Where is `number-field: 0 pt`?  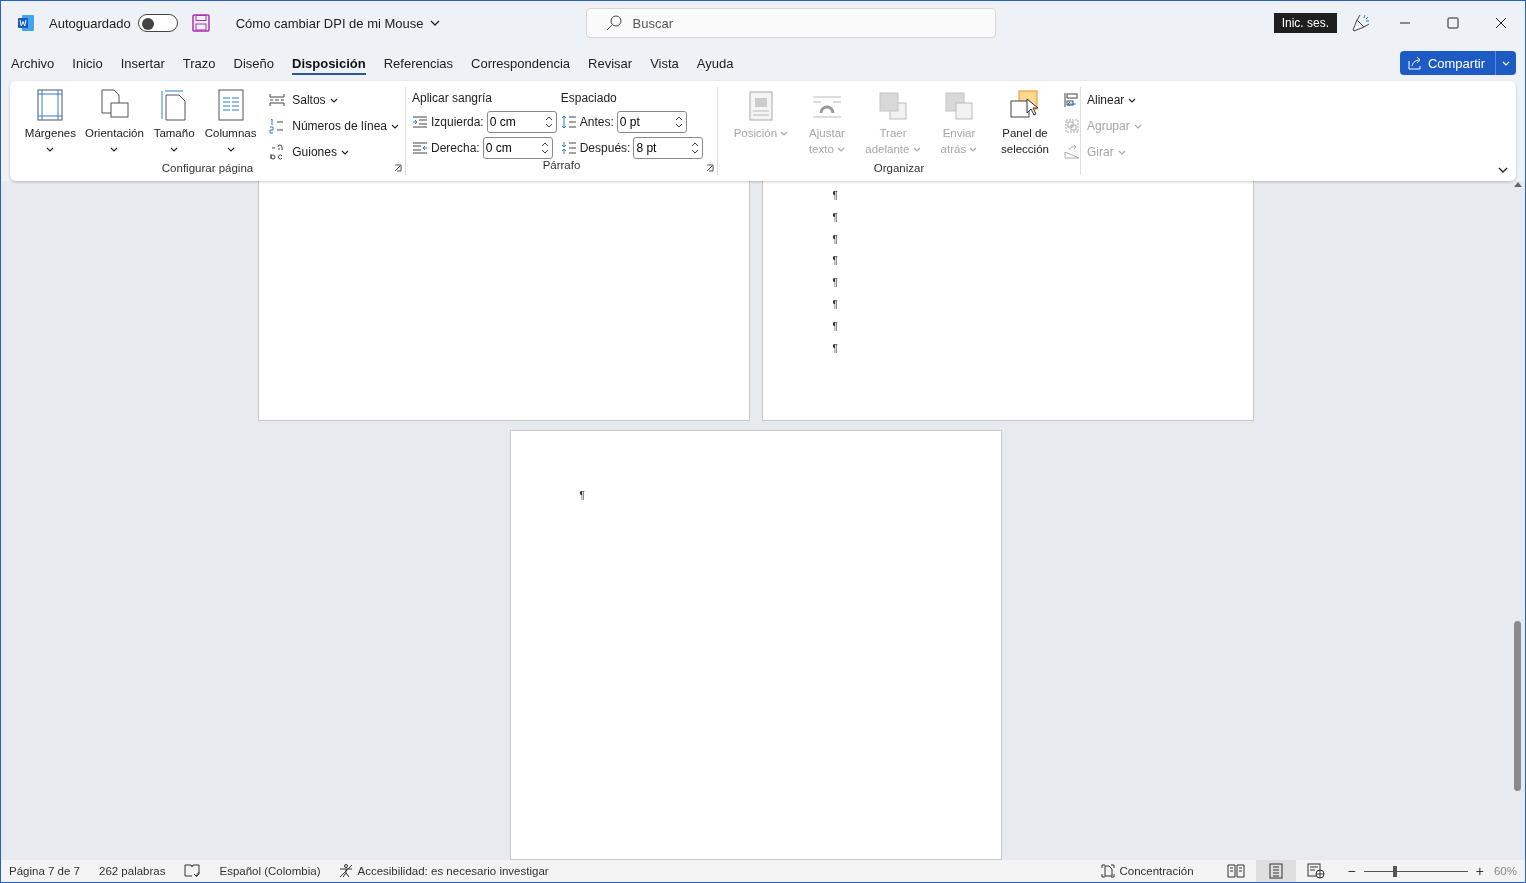 number-field: 0 pt is located at coordinates (651, 121).